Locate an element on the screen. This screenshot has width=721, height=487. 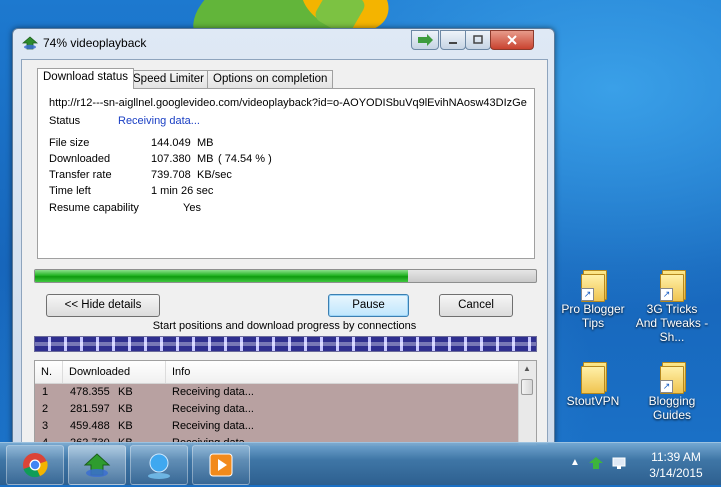
maximize-icon is located at coordinates (478, 39).